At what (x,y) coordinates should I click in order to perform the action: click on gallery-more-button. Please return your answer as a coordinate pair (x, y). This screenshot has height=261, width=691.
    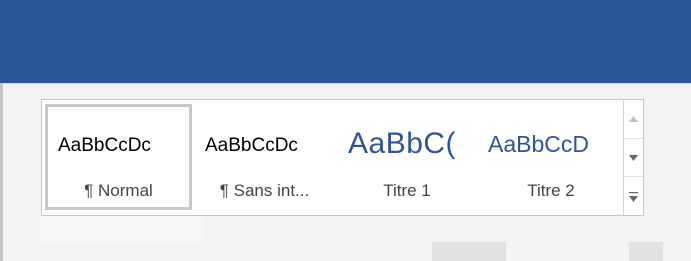
    Looking at the image, I should click on (633, 196).